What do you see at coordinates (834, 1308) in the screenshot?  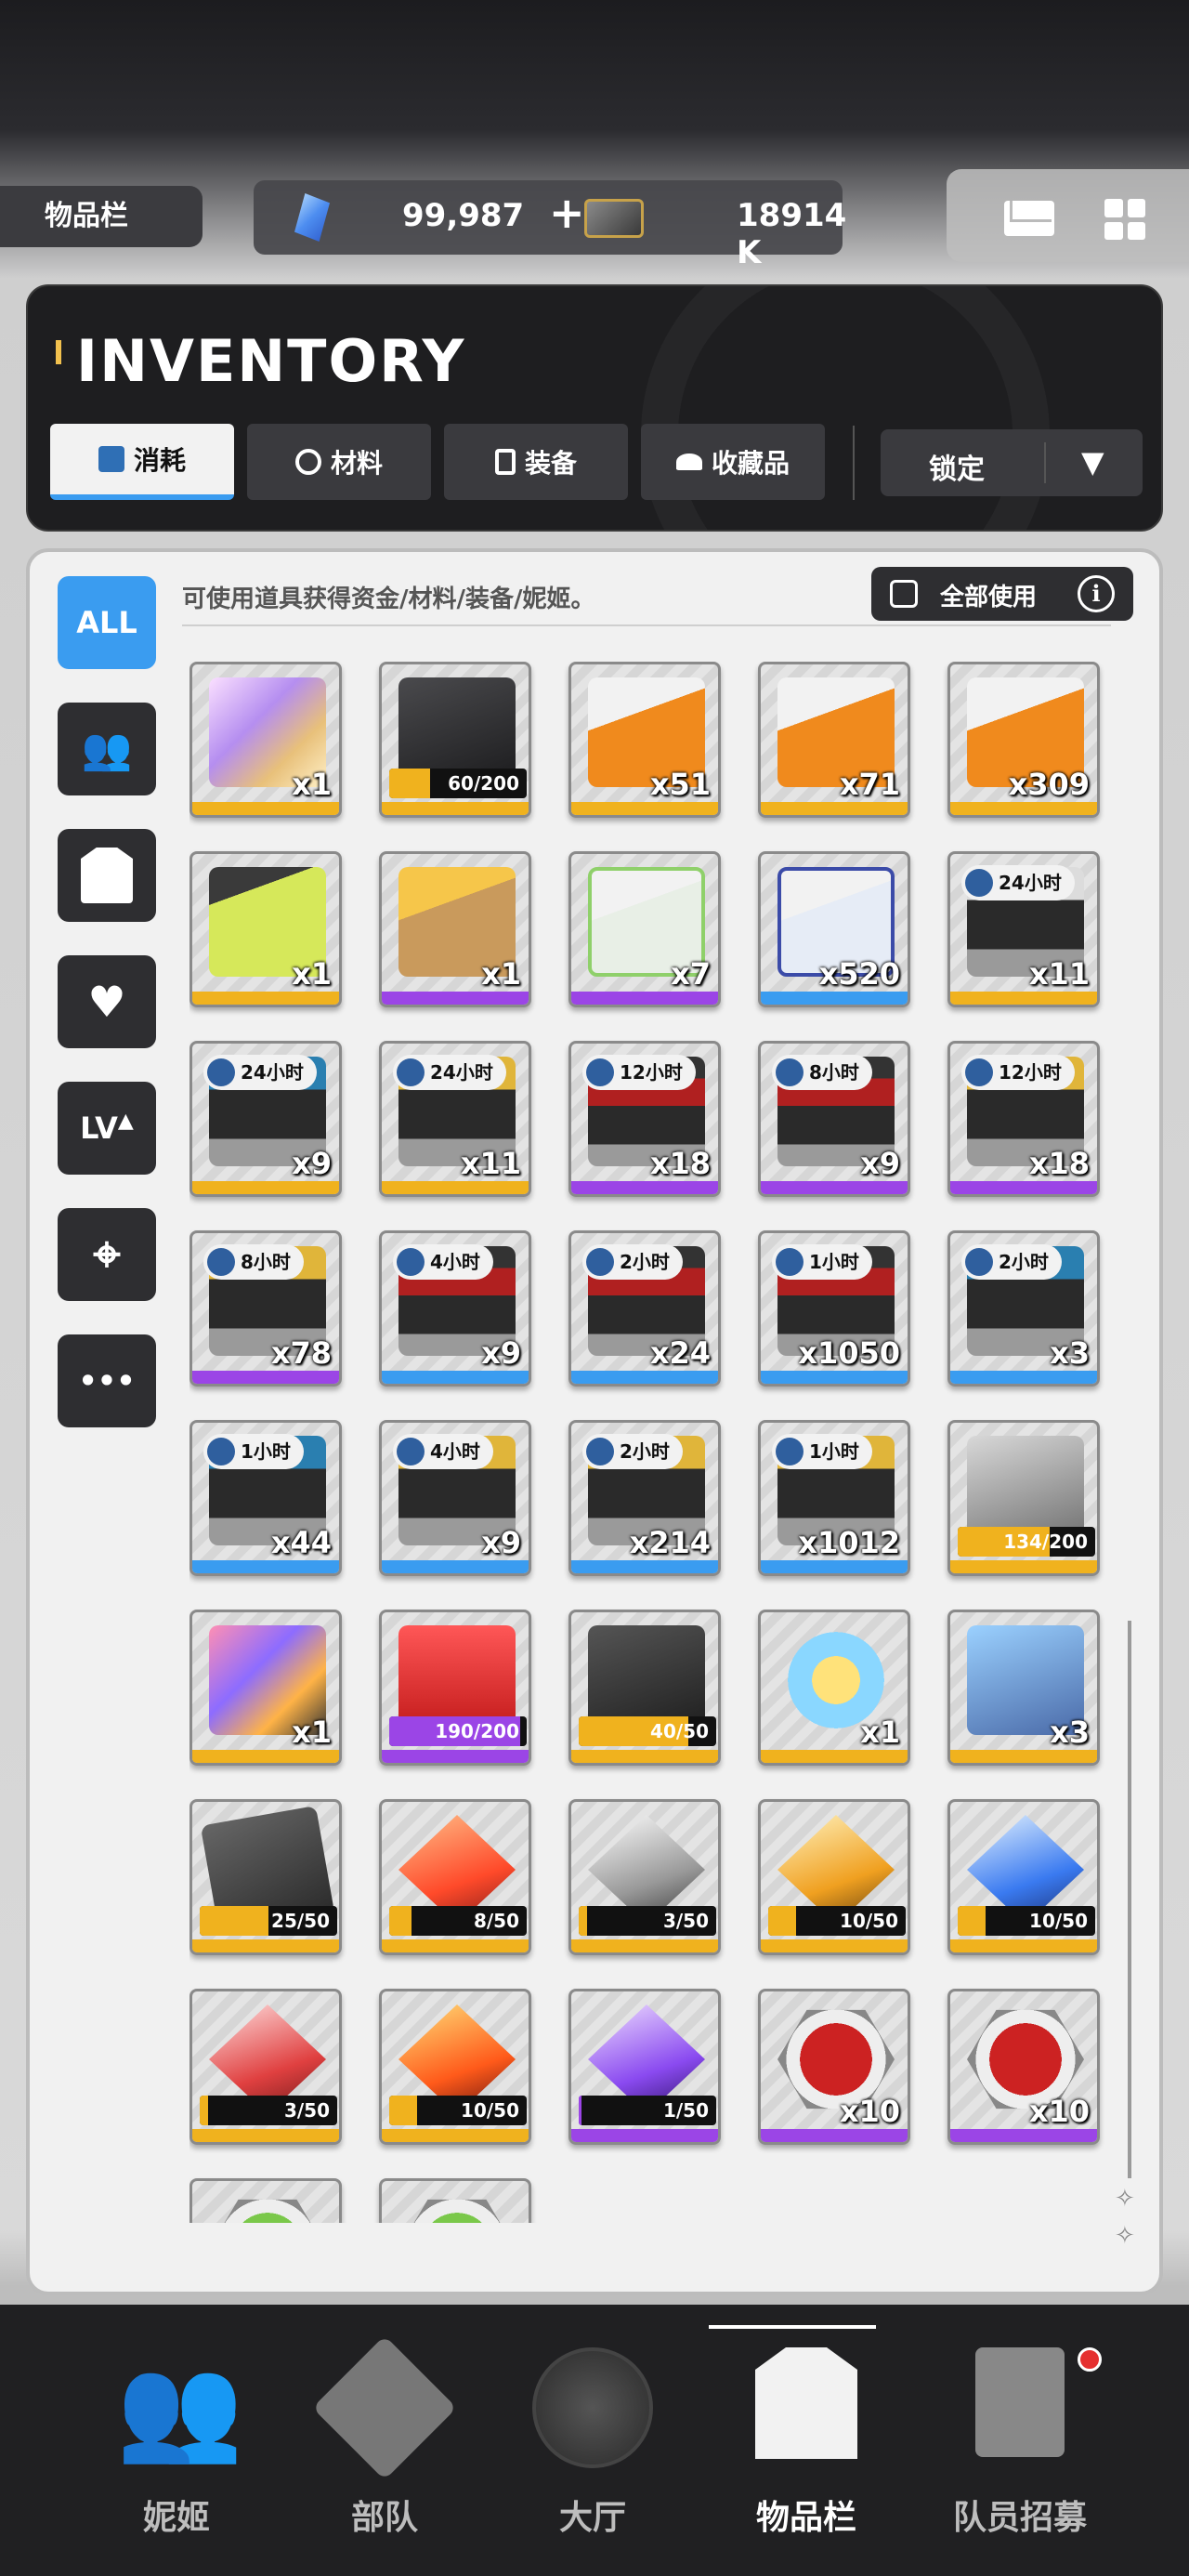 I see `inventory-item: 1小时 x1050` at bounding box center [834, 1308].